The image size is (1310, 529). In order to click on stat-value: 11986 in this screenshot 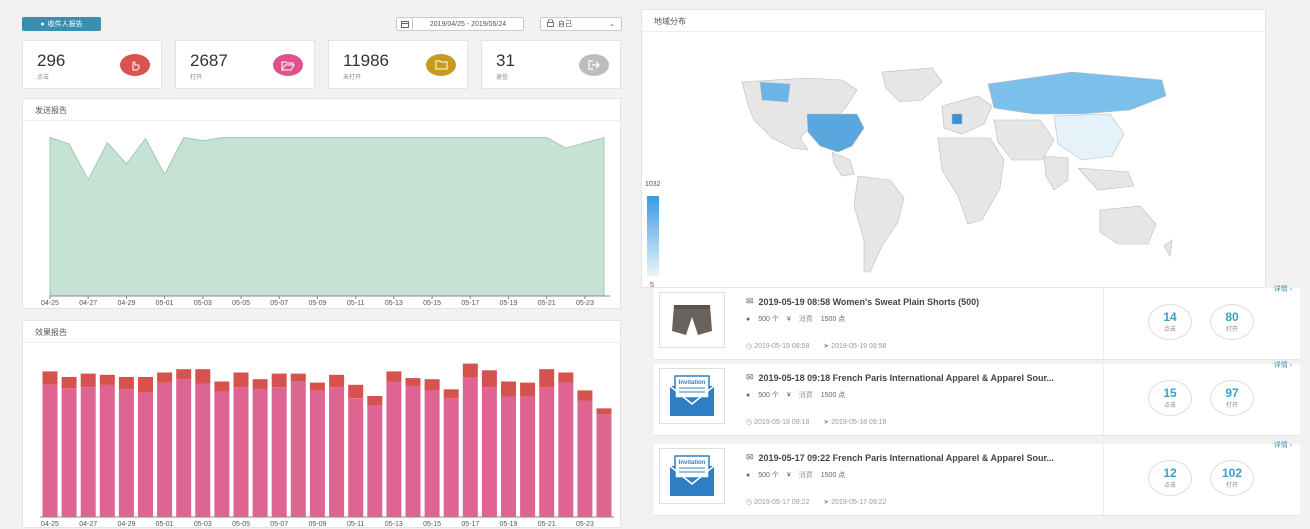, I will do `click(366, 60)`.